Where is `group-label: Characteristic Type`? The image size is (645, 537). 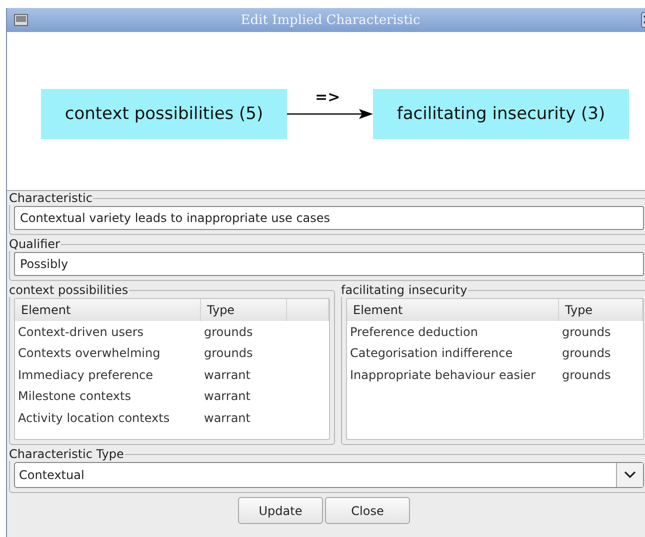
group-label: Characteristic Type is located at coordinates (66, 454).